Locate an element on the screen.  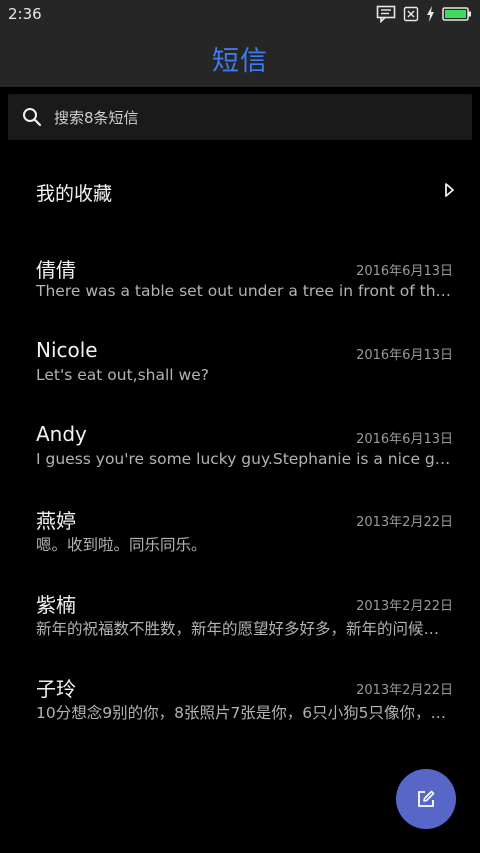
conversation-name: 倩倩 is located at coordinates (56, 270).